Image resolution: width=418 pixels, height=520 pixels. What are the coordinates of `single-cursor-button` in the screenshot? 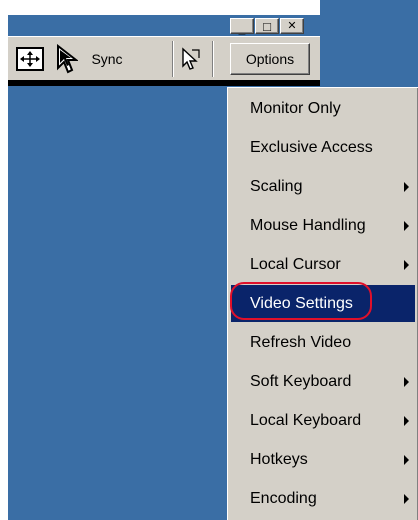 It's located at (191, 59).